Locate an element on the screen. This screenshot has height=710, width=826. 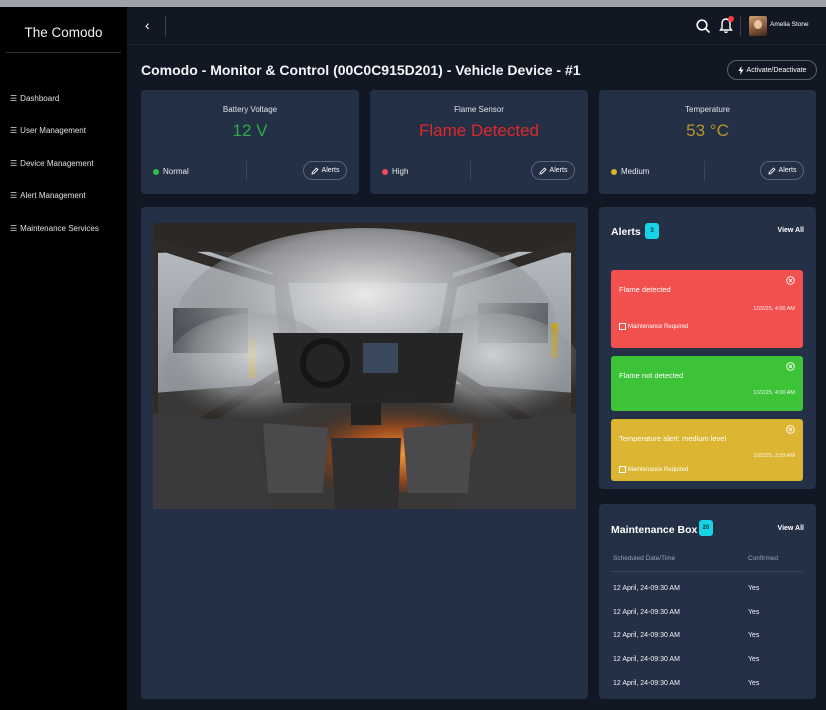
avatar is located at coordinates (758, 26).